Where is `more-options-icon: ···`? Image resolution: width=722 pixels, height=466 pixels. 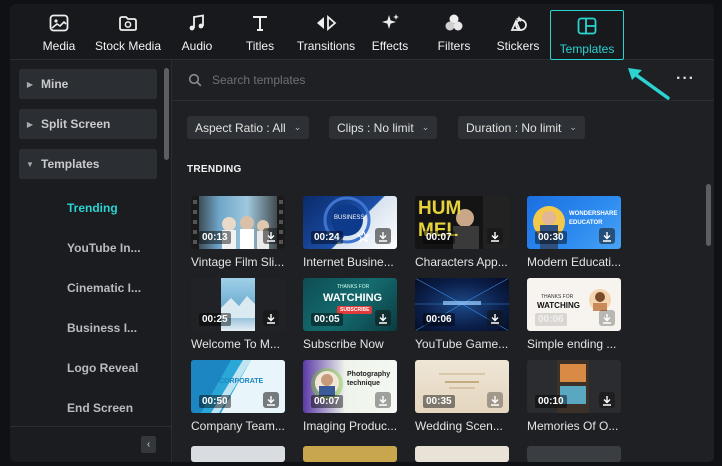 more-options-icon: ··· is located at coordinates (685, 79).